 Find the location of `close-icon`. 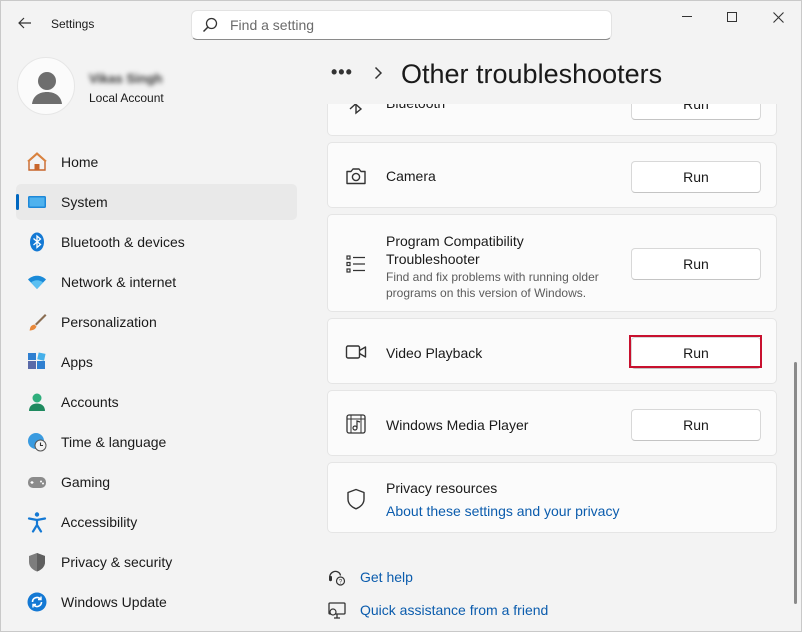

close-icon is located at coordinates (778, 17).